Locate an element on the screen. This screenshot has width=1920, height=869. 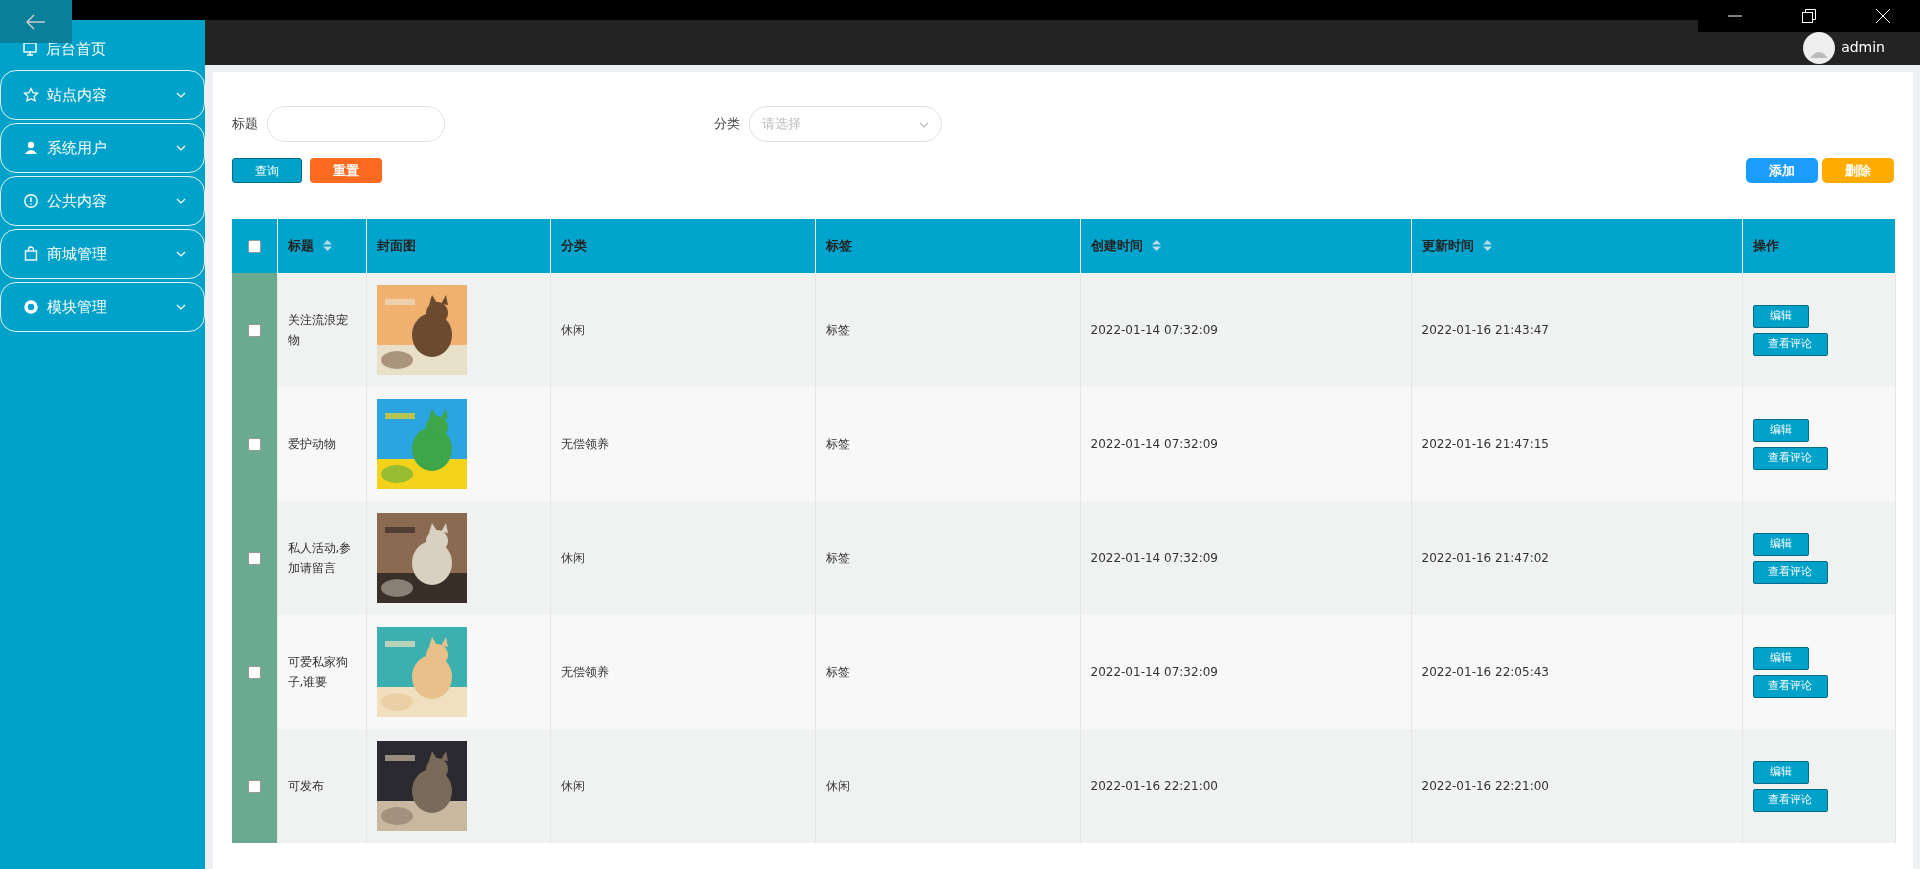
restore-icon is located at coordinates (1809, 16).